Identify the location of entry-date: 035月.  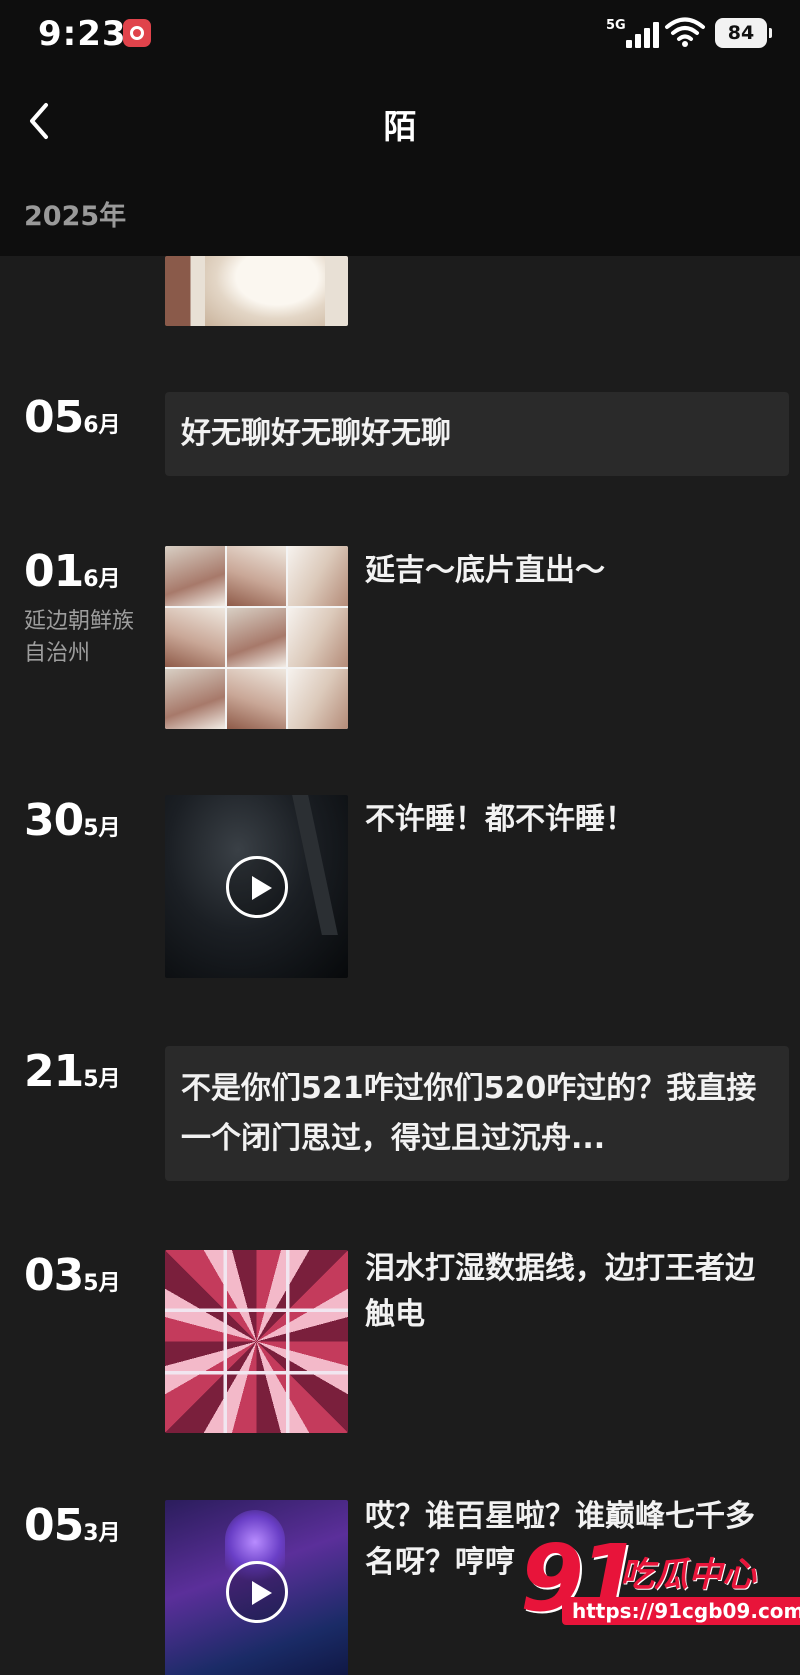
(72, 1275).